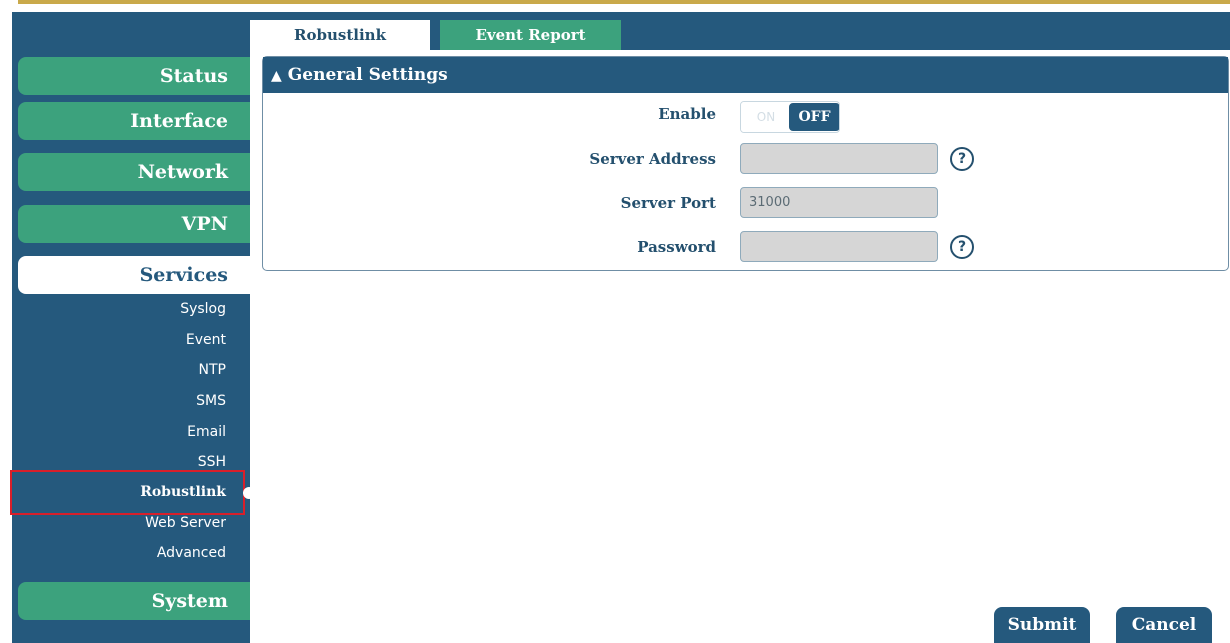  What do you see at coordinates (766, 117) in the screenshot?
I see `toggle-on-label: ON` at bounding box center [766, 117].